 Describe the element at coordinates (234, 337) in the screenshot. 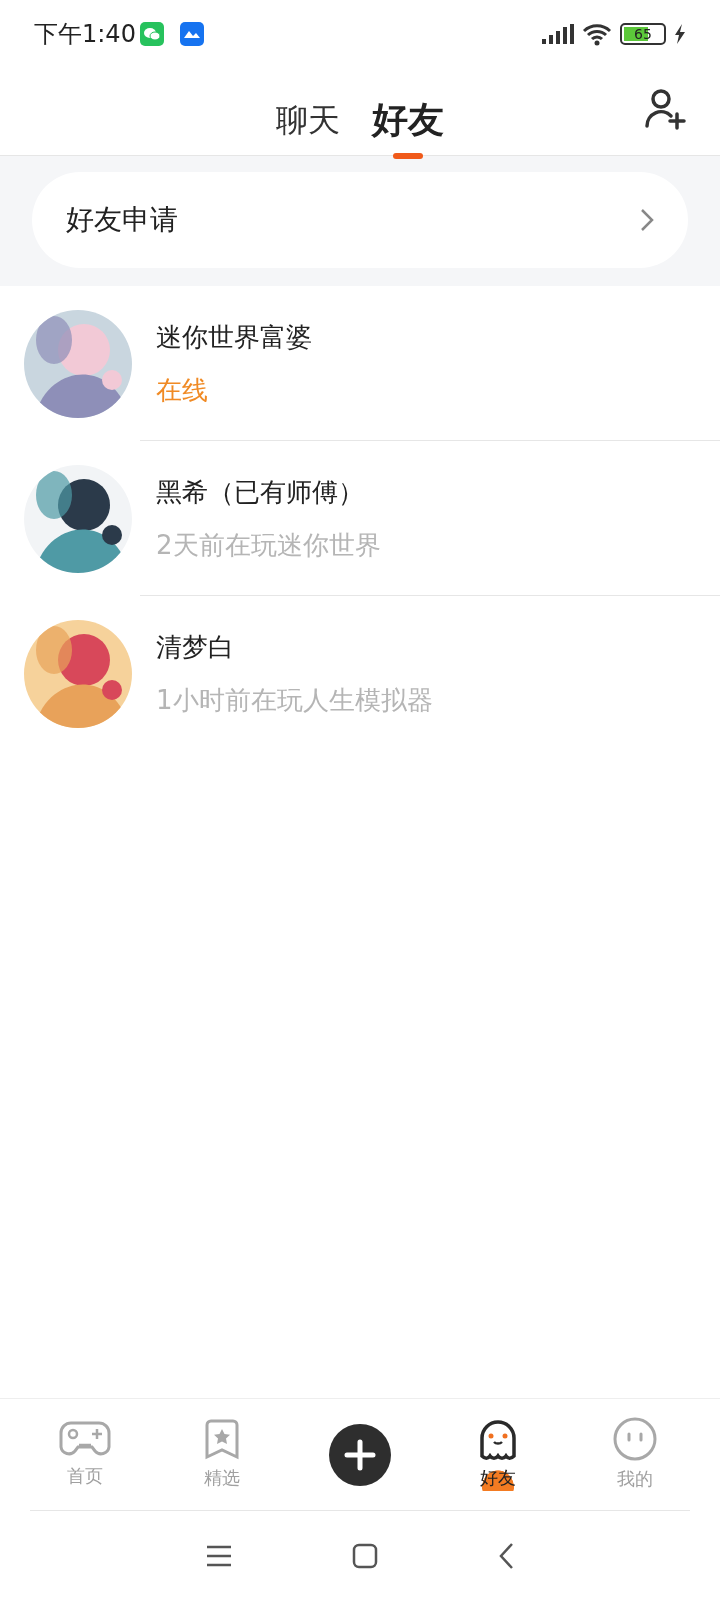

I see `friend-name: 迷你世界富婆` at that location.